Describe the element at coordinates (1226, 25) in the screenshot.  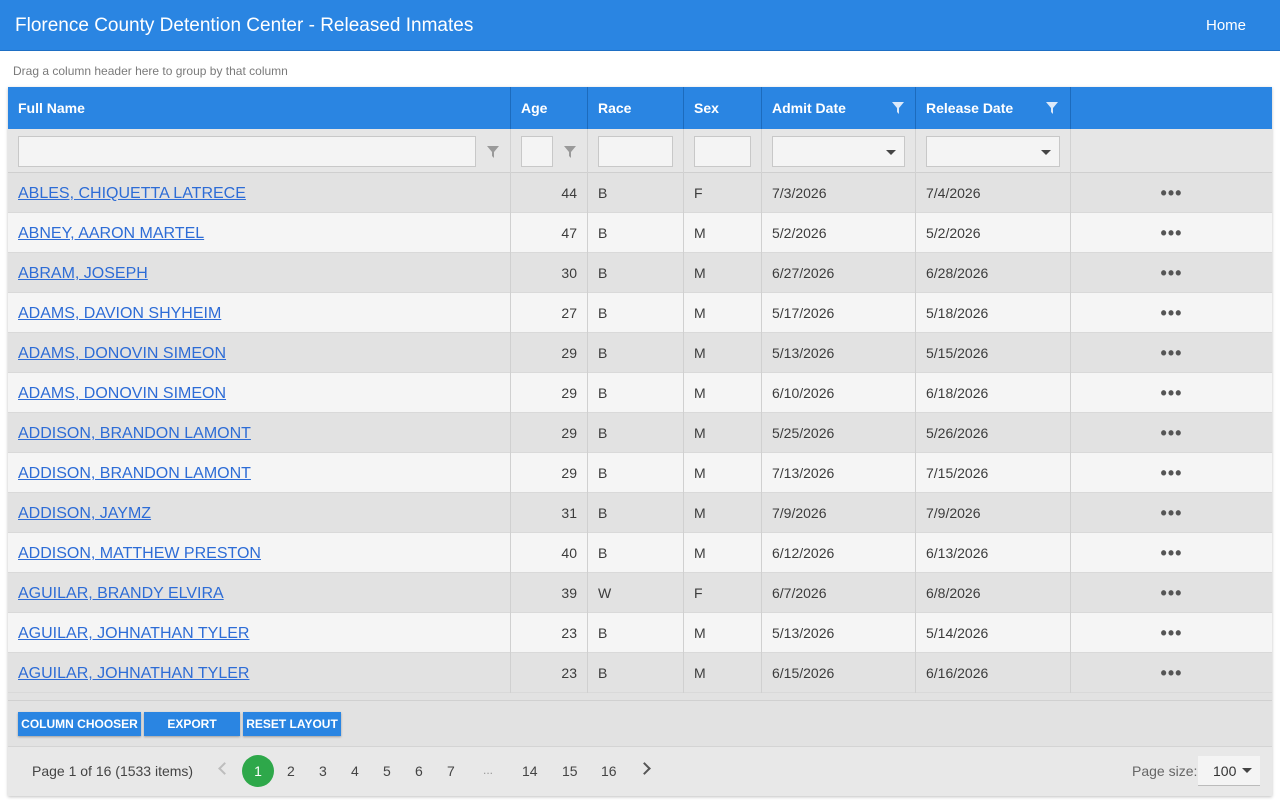
I see `home-link: Home` at that location.